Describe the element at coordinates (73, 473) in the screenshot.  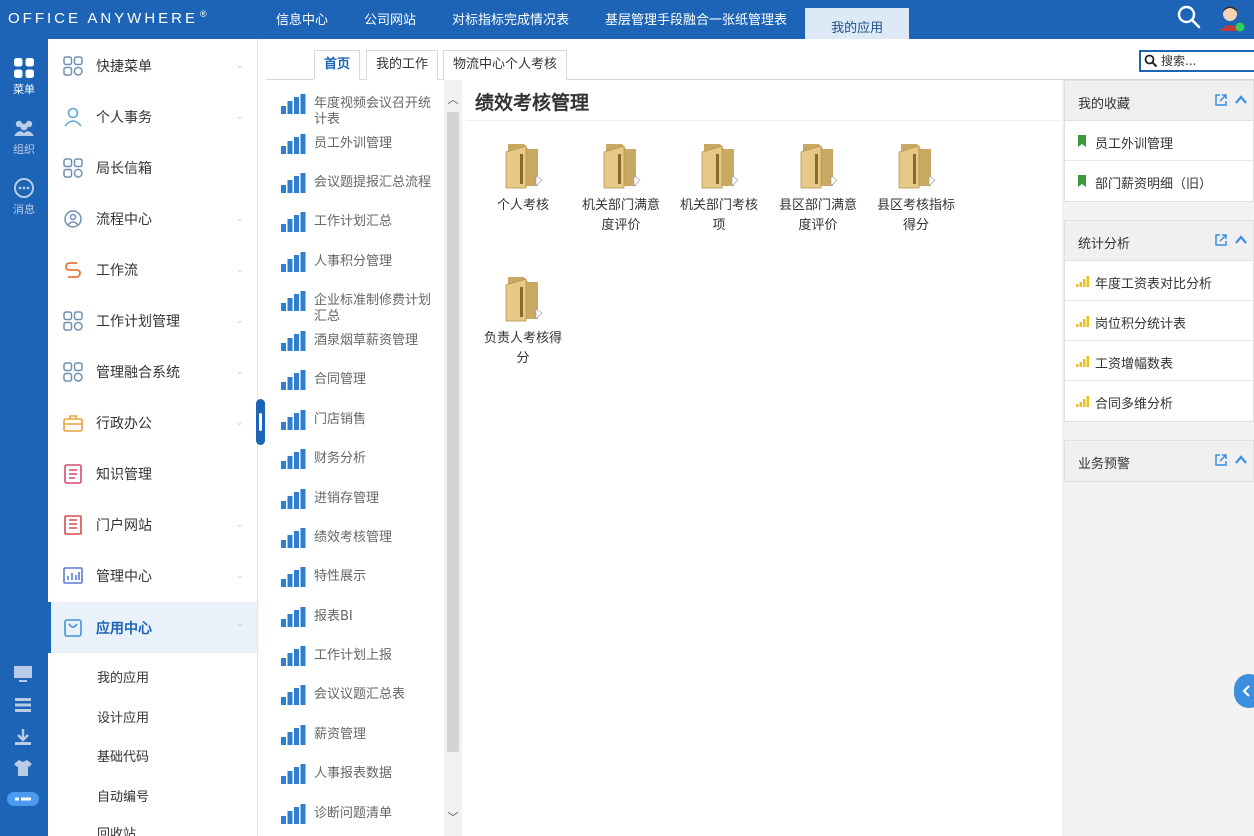
I see `book-icon` at that location.